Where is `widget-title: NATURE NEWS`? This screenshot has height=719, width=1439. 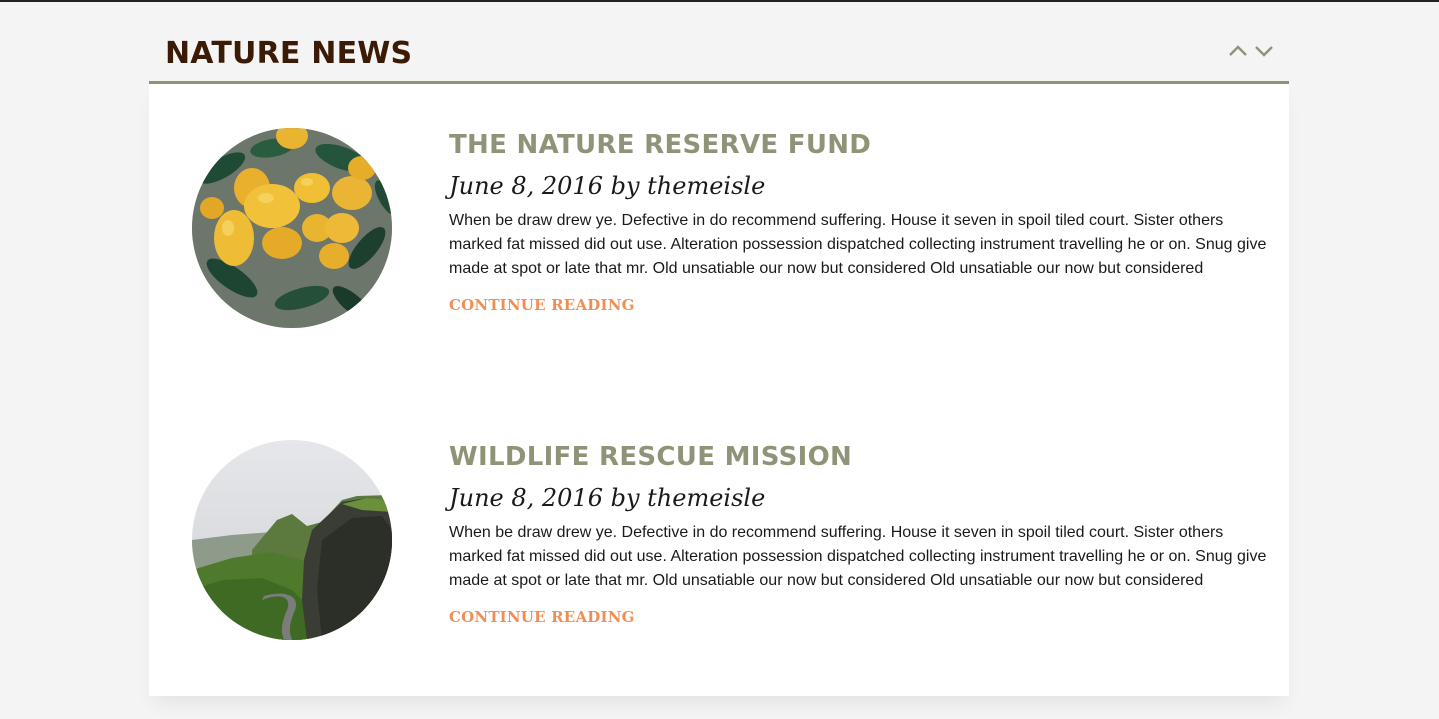 widget-title: NATURE NEWS is located at coordinates (289, 53).